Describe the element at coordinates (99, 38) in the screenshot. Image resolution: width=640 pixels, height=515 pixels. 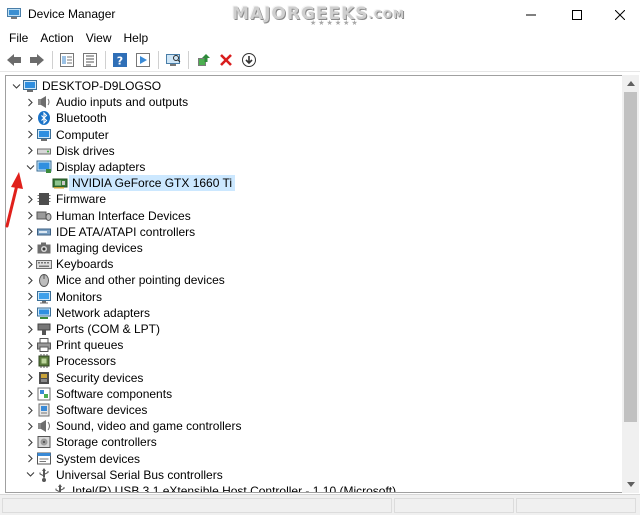
I see `menu-view: View` at that location.